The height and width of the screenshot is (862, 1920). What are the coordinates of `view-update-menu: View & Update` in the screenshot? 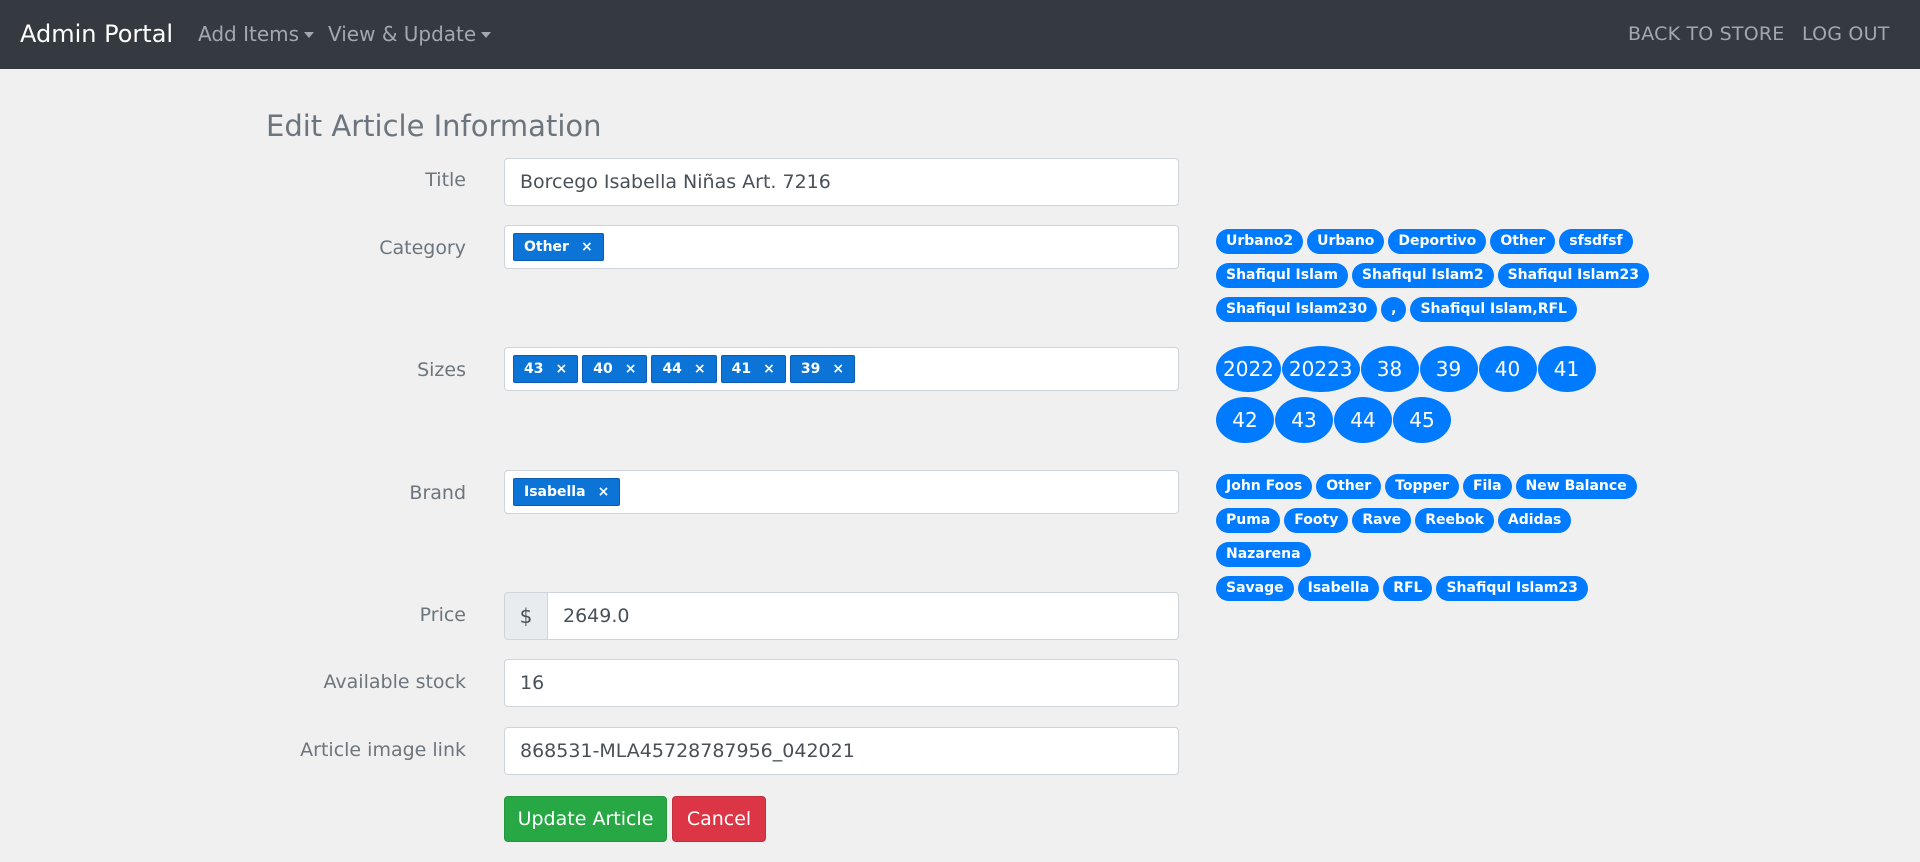 It's located at (410, 34).